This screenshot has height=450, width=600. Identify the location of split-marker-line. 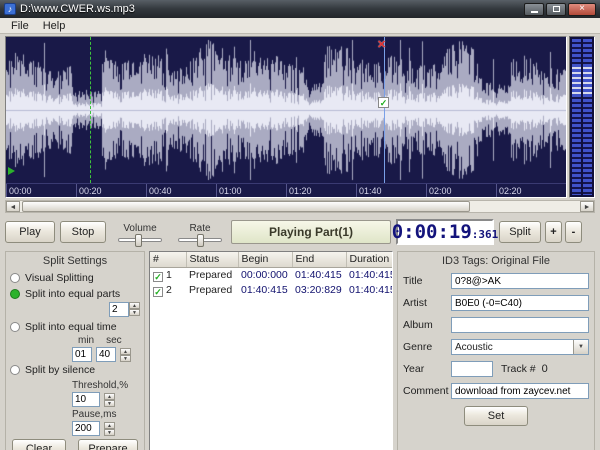
(384, 110).